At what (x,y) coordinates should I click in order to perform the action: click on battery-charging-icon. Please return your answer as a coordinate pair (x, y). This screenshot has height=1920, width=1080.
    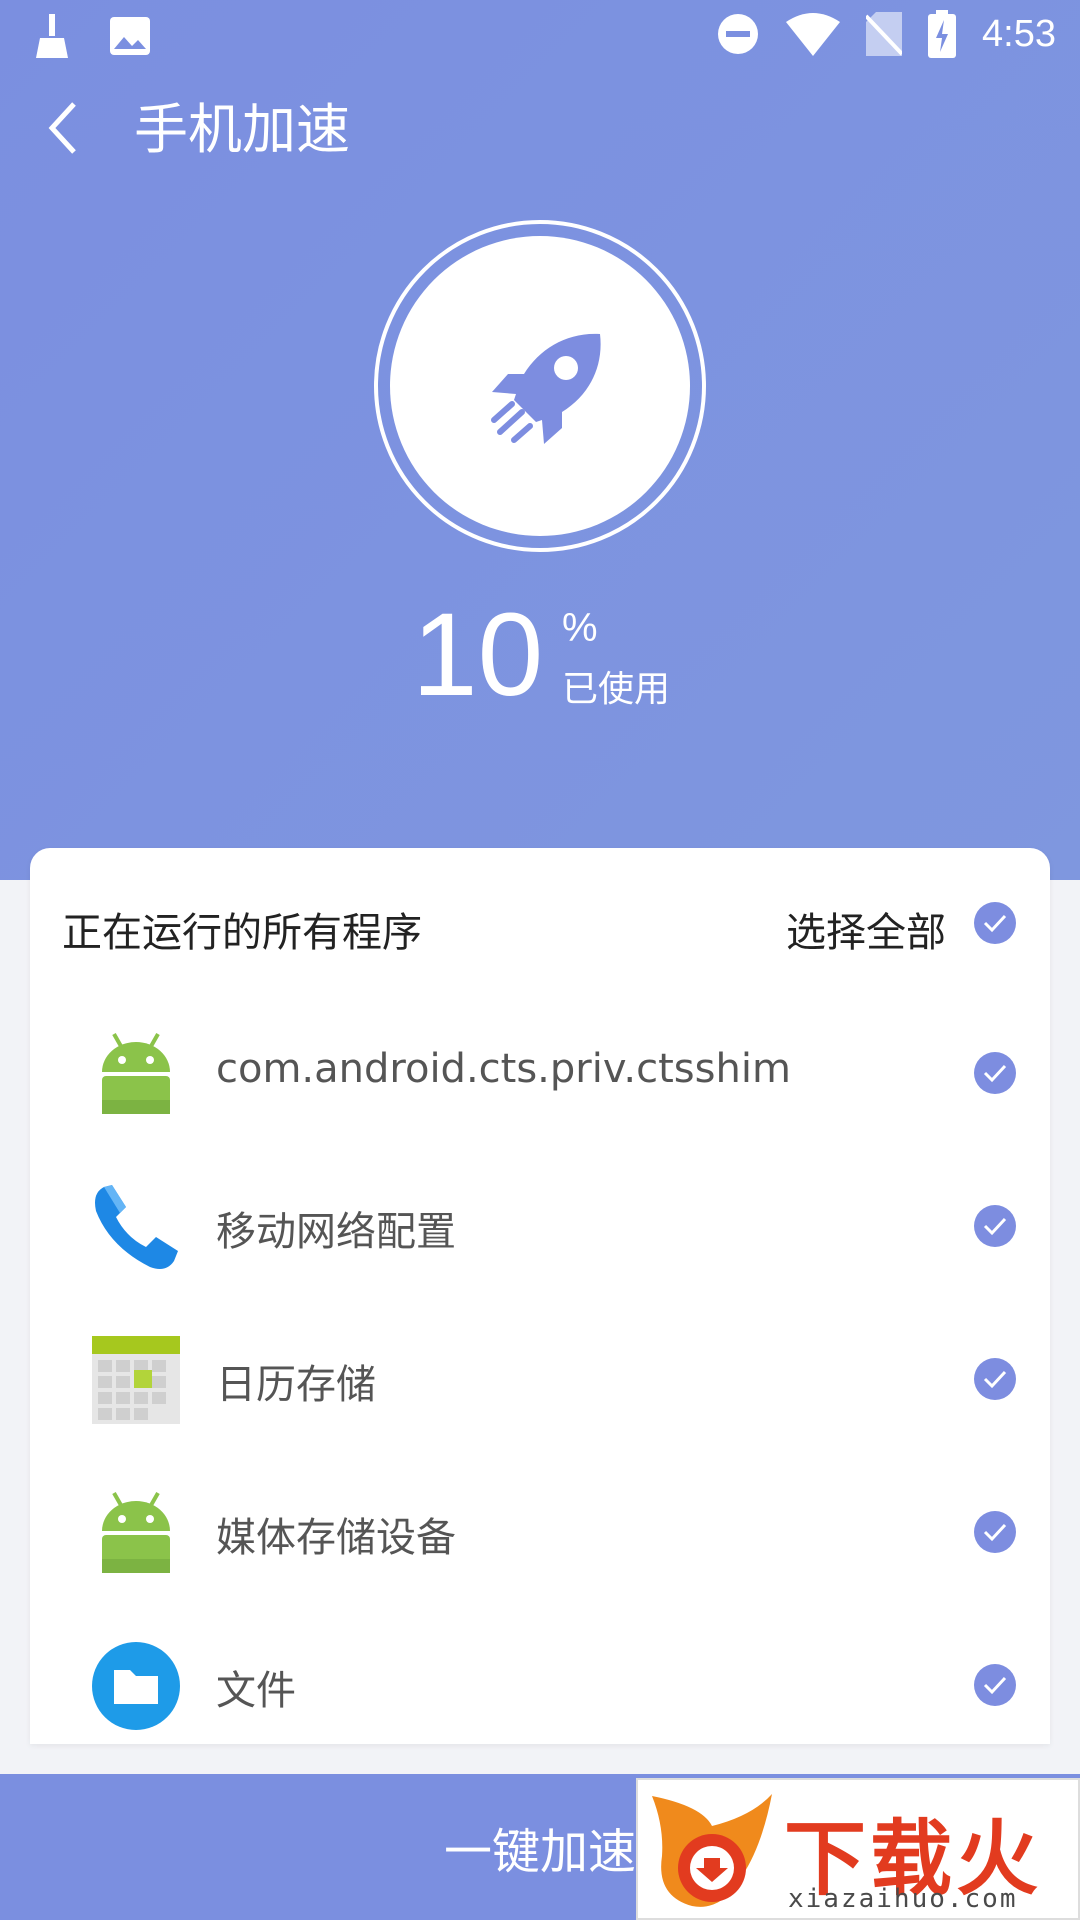
    Looking at the image, I should click on (942, 34).